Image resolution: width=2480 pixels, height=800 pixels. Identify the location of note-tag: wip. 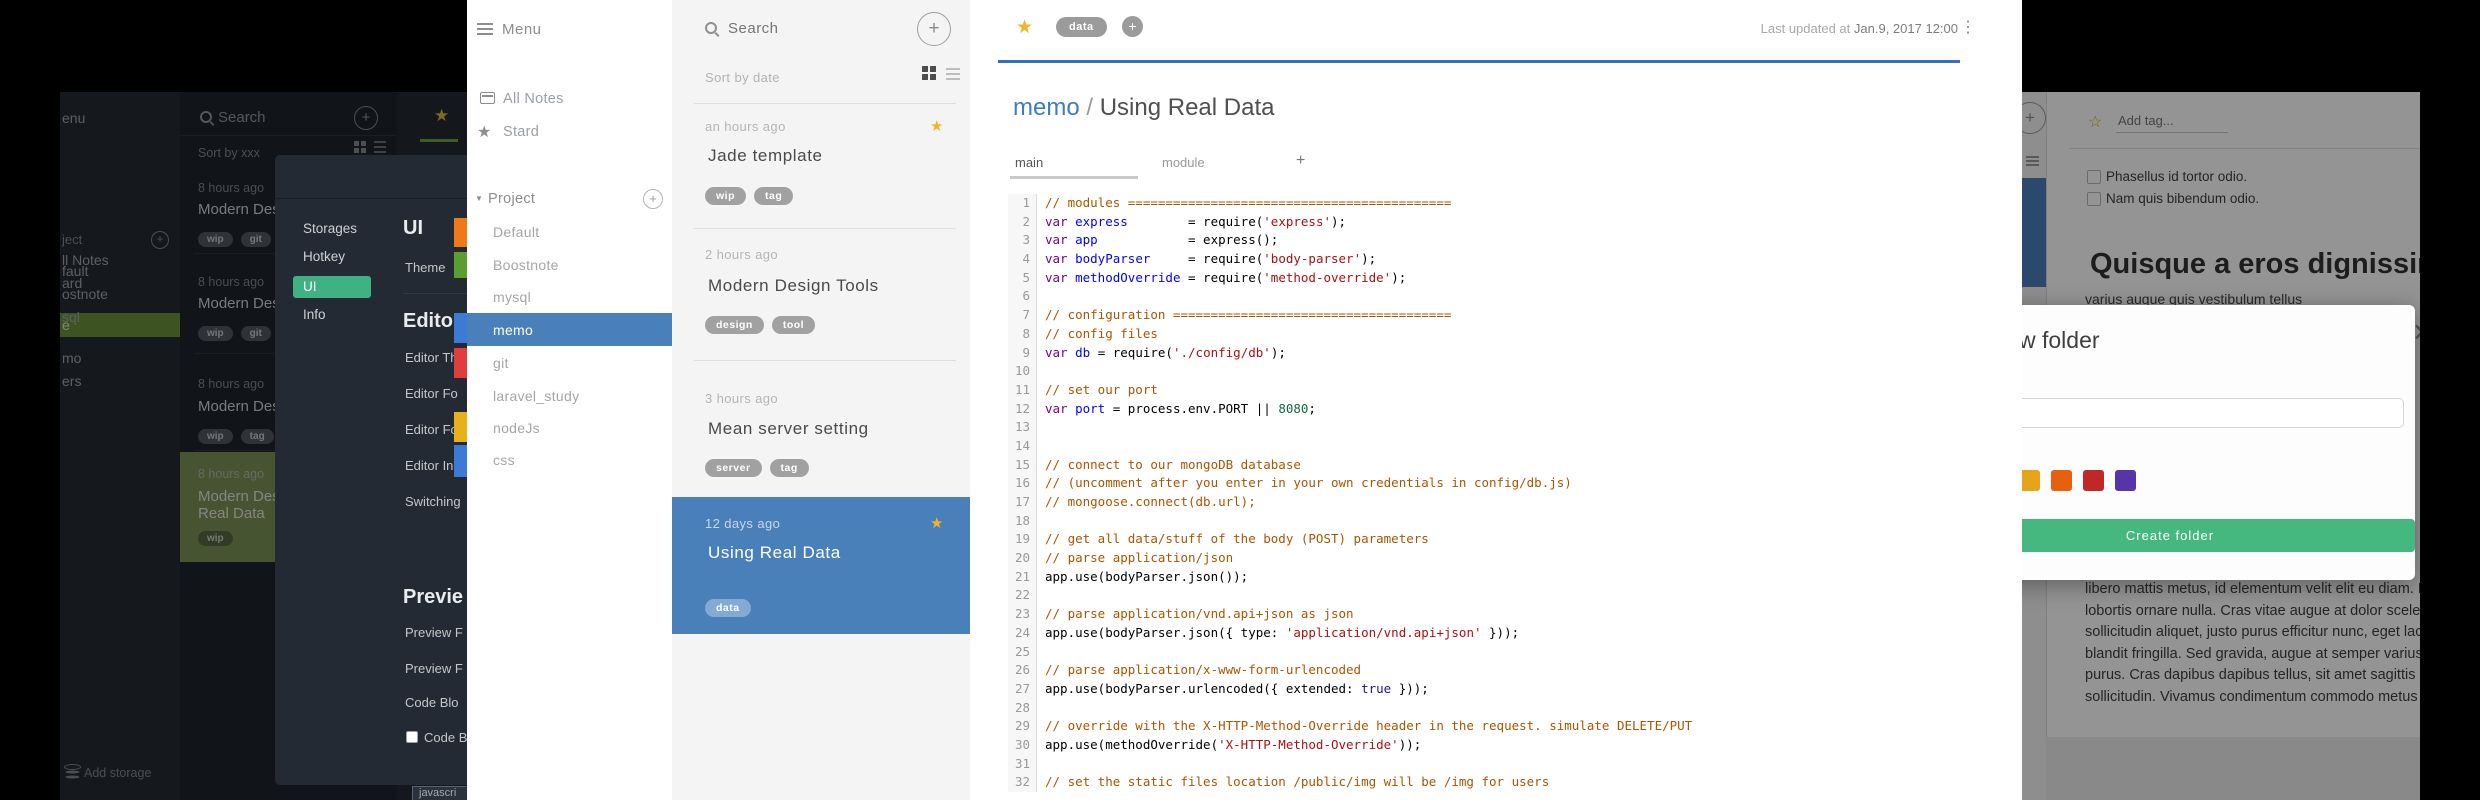
(725, 196).